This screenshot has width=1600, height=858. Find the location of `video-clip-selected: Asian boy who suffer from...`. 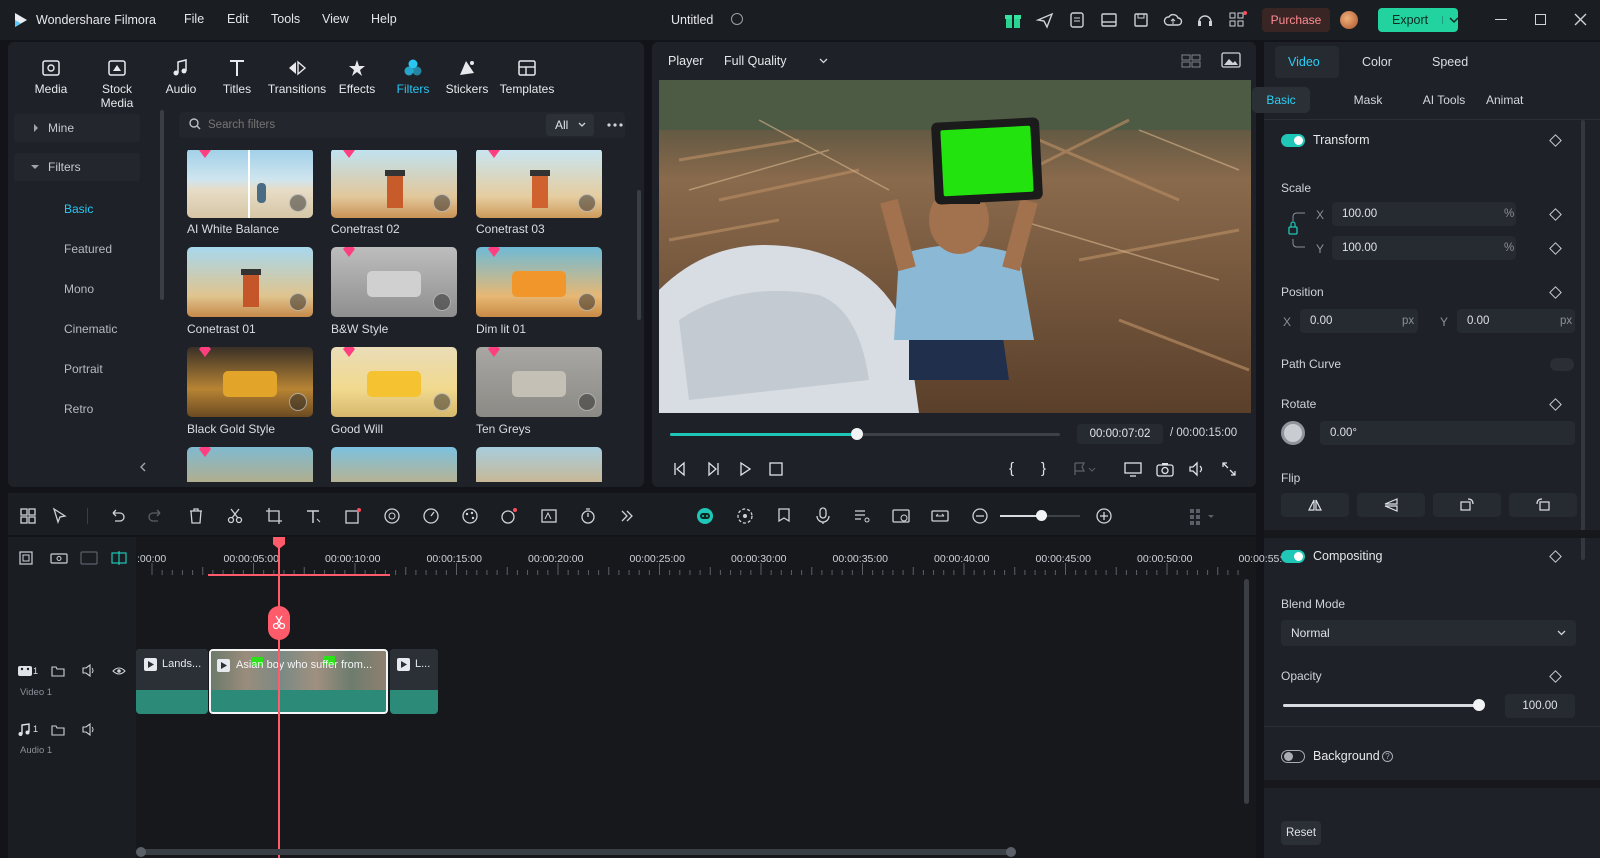

video-clip-selected: Asian boy who suffer from... is located at coordinates (298, 681).